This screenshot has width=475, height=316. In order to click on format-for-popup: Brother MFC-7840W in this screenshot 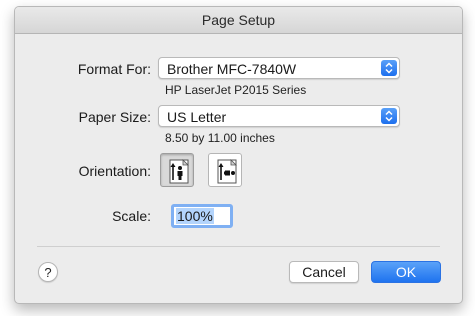, I will do `click(279, 68)`.